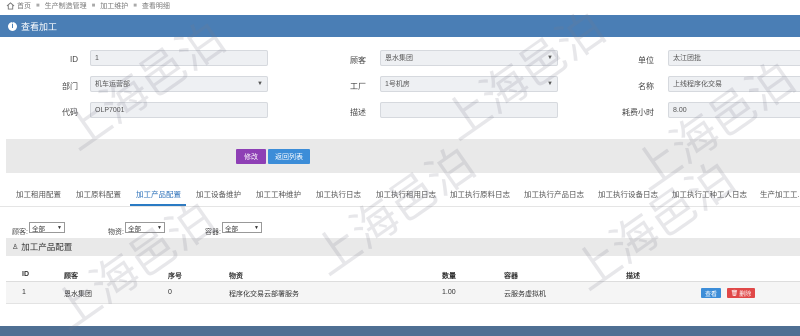  What do you see at coordinates (25, 274) in the screenshot?
I see `col-id: ID` at bounding box center [25, 274].